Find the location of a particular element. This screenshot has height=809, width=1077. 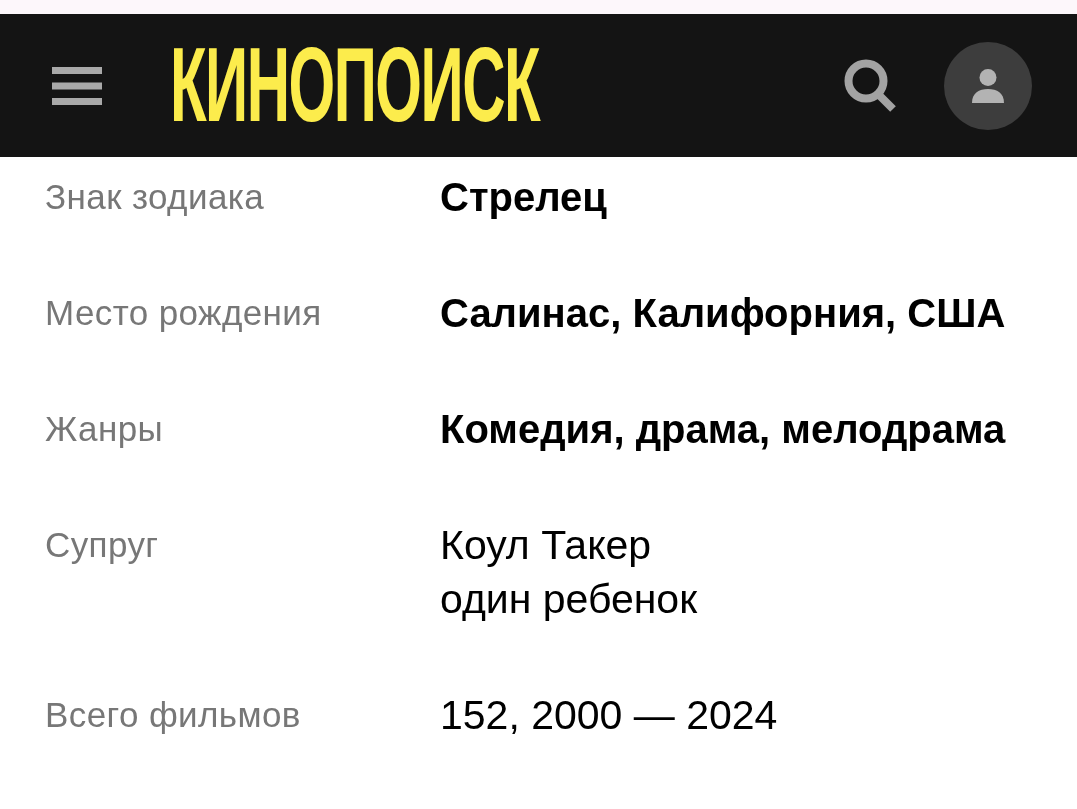

fact-value: Комедия, драма, мелодрама is located at coordinates (723, 429).